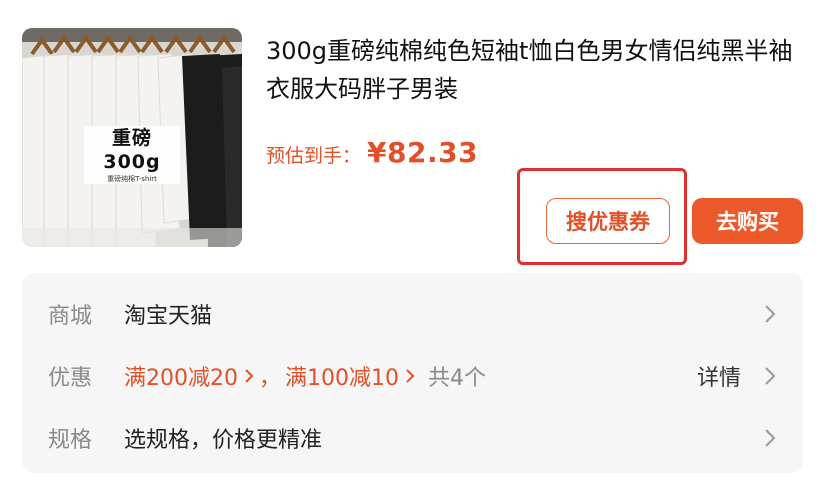 The image size is (825, 486). What do you see at coordinates (181, 376) in the screenshot?
I see `promo-item: 满200减20` at bounding box center [181, 376].